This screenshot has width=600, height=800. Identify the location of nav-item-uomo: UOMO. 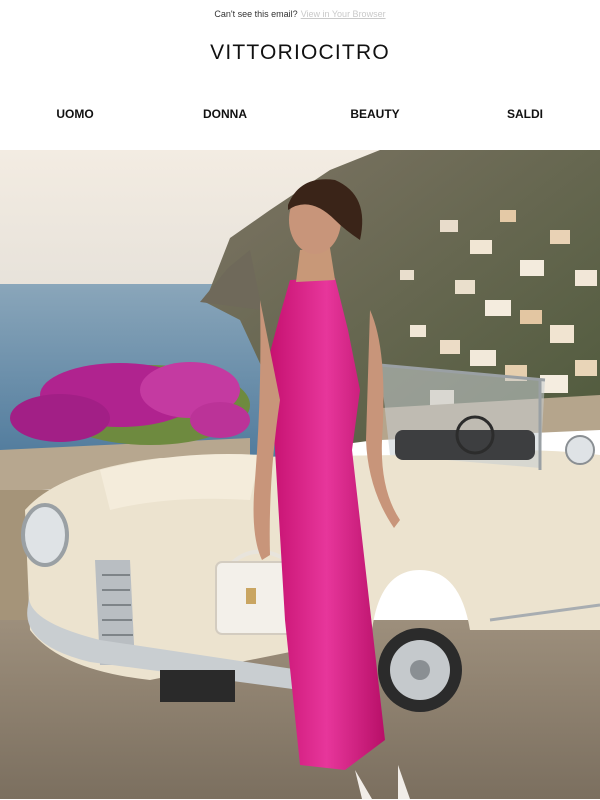
(75, 114).